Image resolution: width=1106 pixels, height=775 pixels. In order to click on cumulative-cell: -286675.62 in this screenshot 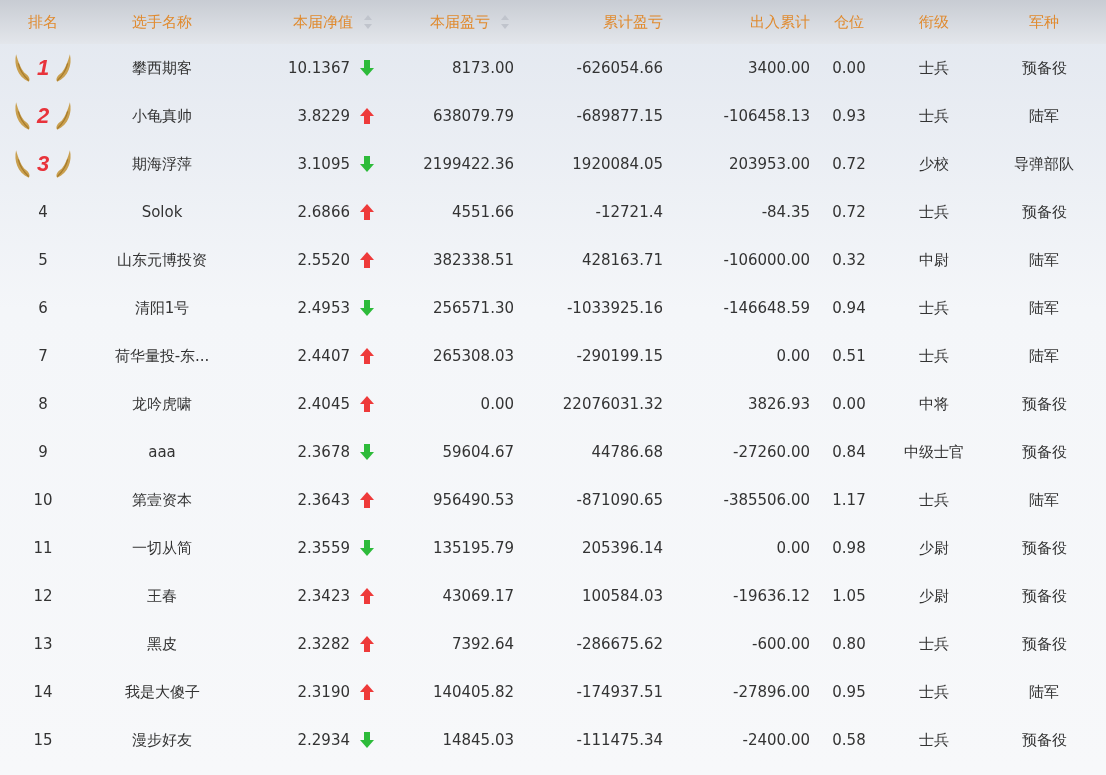, I will do `click(619, 644)`.